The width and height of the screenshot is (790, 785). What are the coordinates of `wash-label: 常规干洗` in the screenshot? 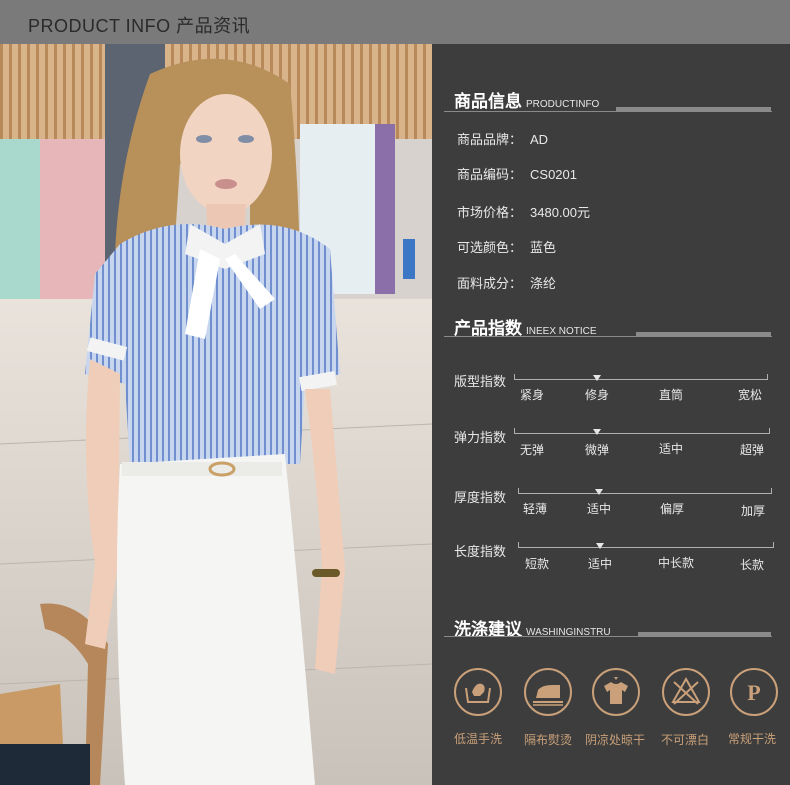 It's located at (752, 739).